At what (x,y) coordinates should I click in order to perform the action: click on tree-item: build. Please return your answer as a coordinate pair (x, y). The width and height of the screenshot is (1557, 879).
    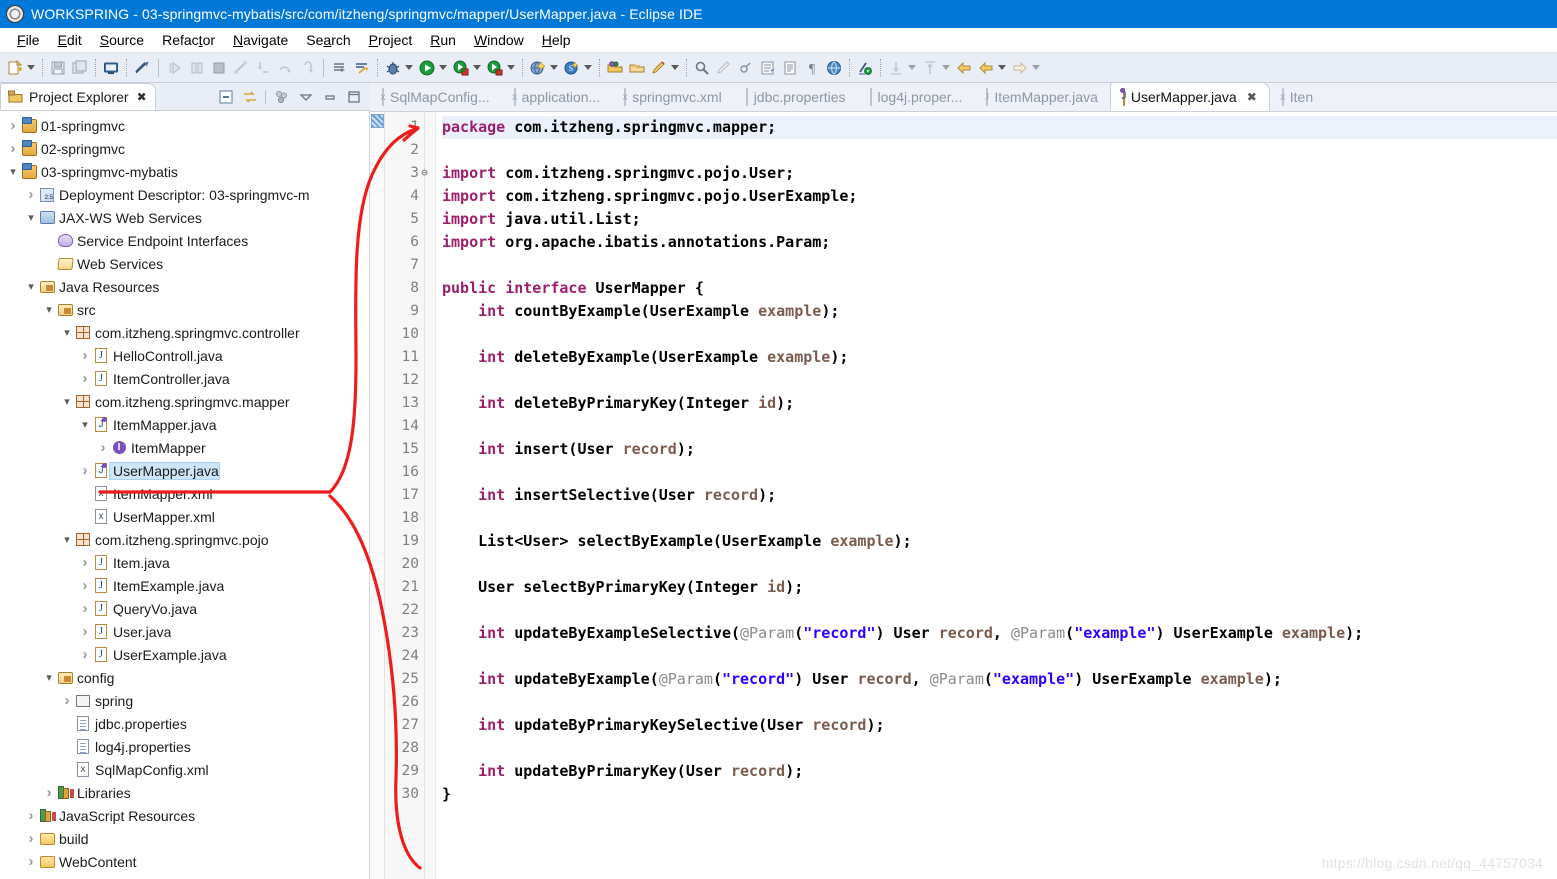
    Looking at the image, I should click on (184, 838).